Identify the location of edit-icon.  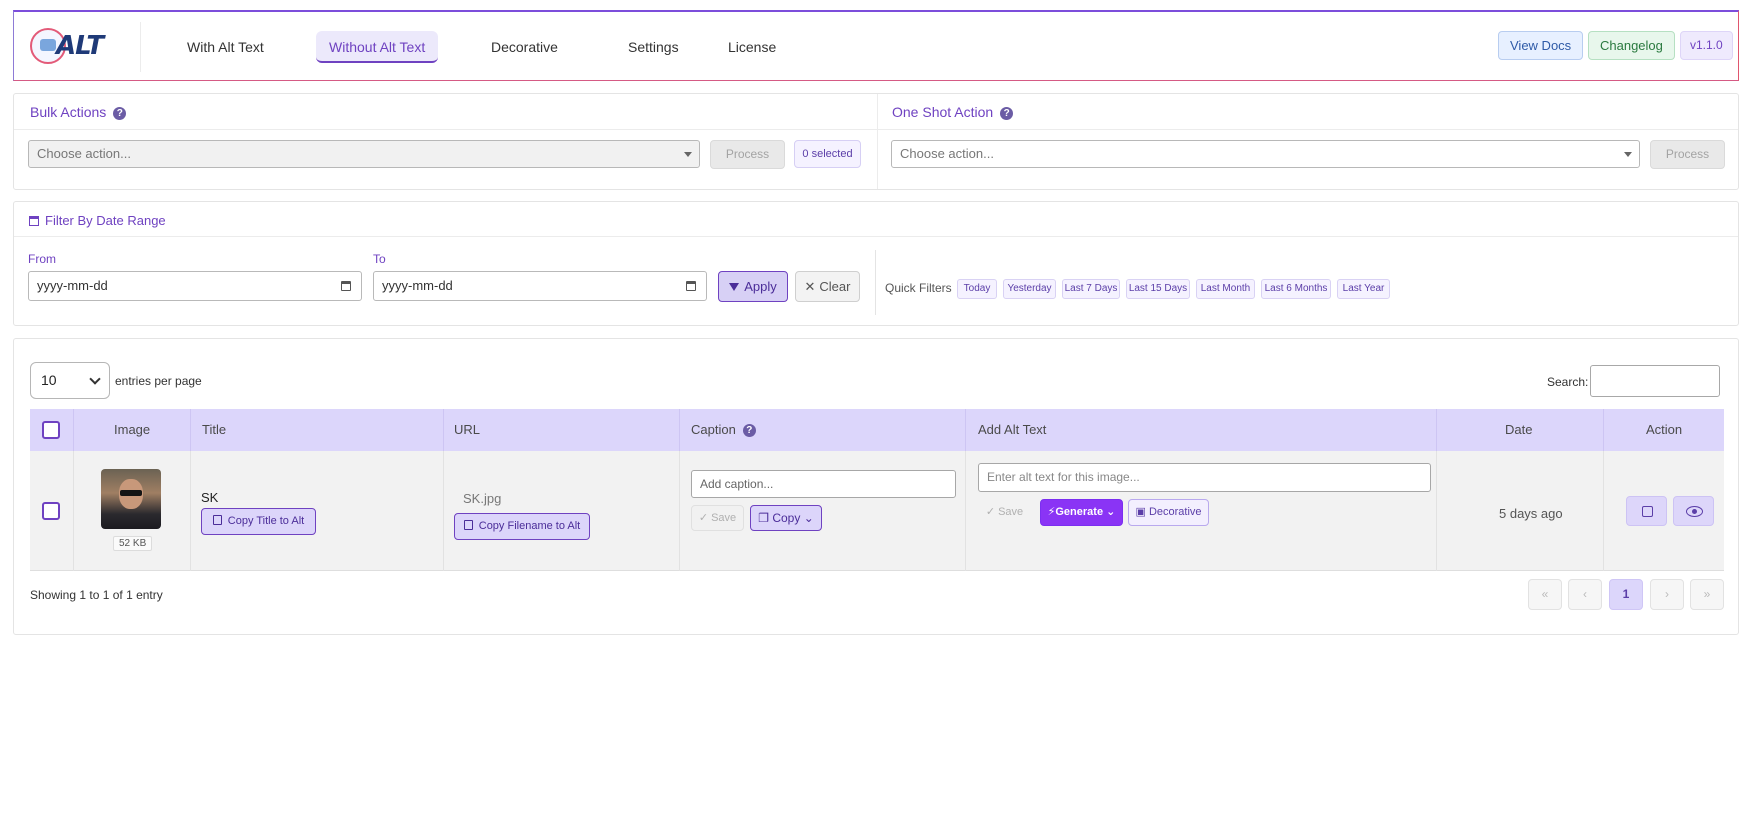
(1647, 511).